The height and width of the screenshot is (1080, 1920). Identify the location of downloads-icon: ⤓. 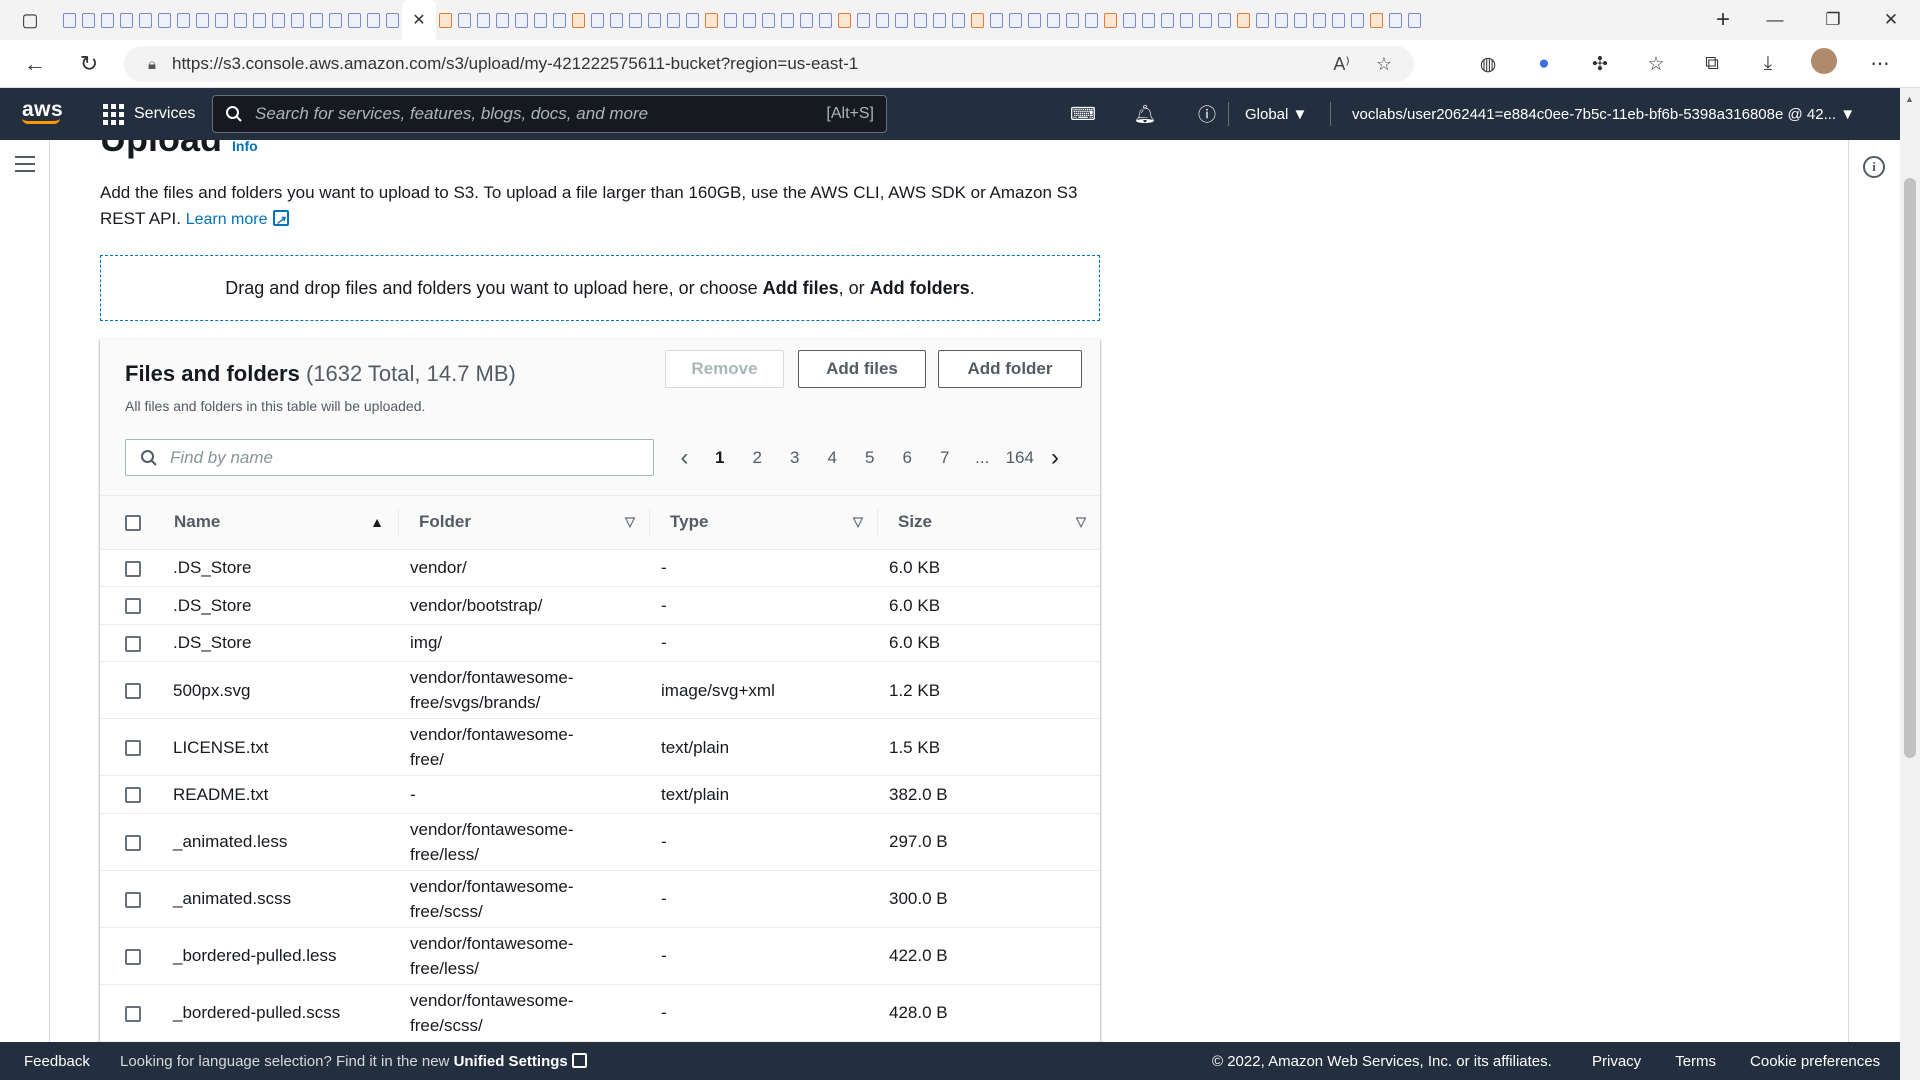
(1768, 64).